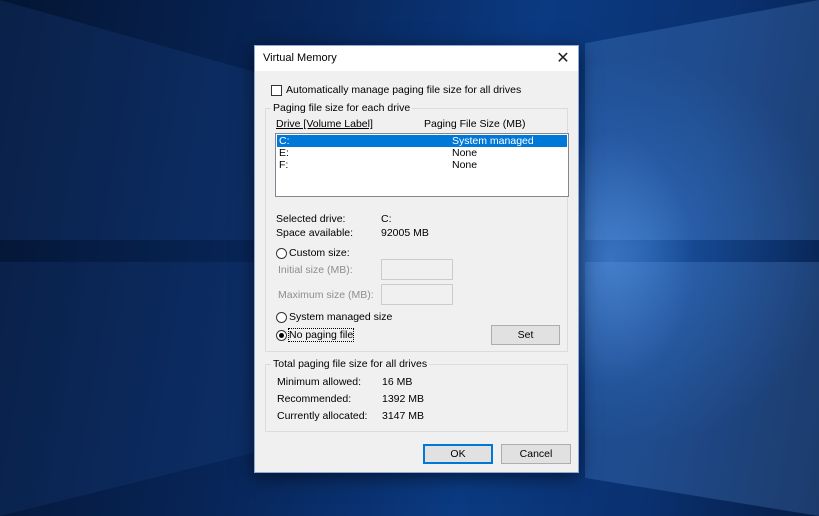 The height and width of the screenshot is (516, 819). What do you see at coordinates (403, 399) in the screenshot?
I see `recommended-value: 1392 MB` at bounding box center [403, 399].